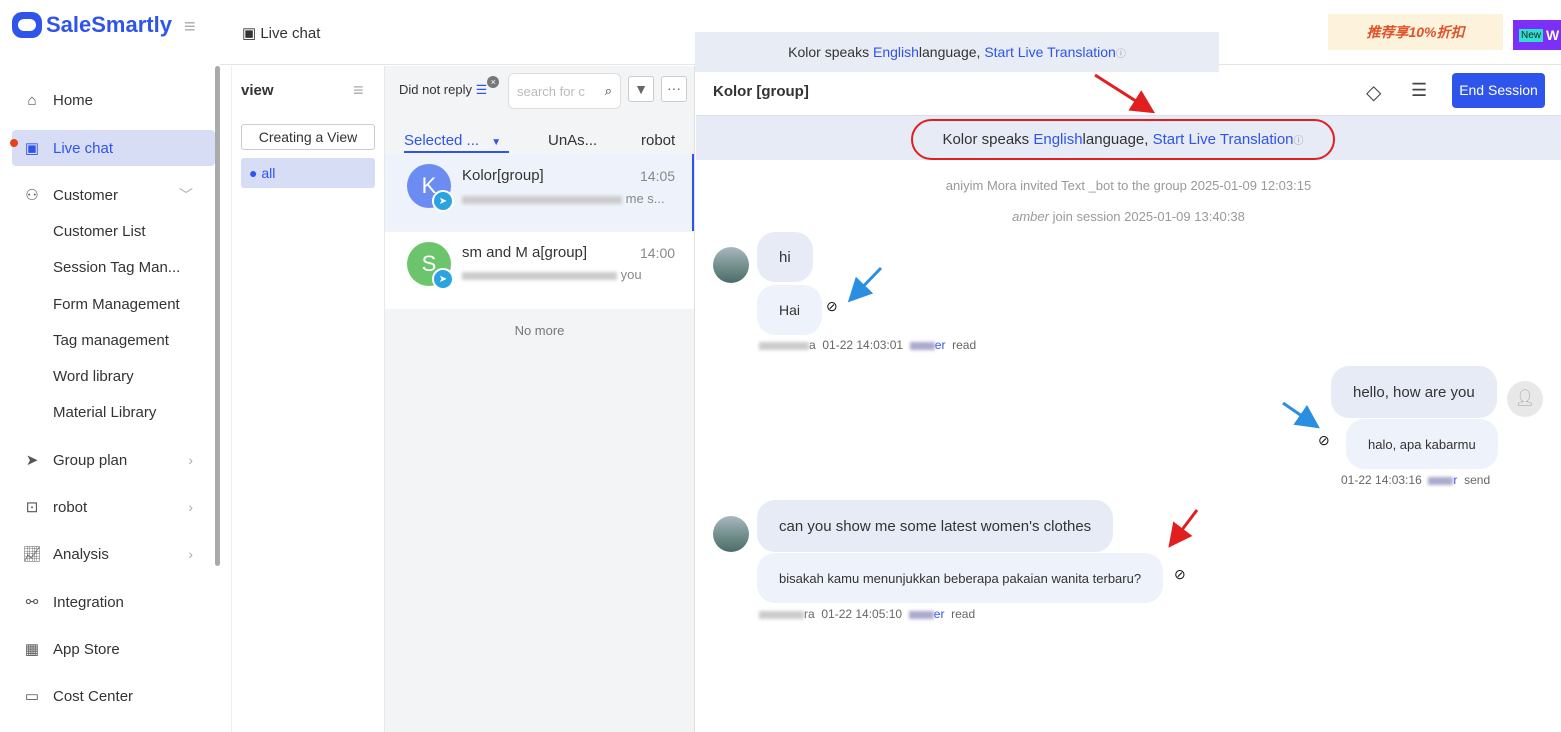 This screenshot has height=732, width=1561. What do you see at coordinates (564, 91) in the screenshot?
I see `search-input: search for c ⌕` at bounding box center [564, 91].